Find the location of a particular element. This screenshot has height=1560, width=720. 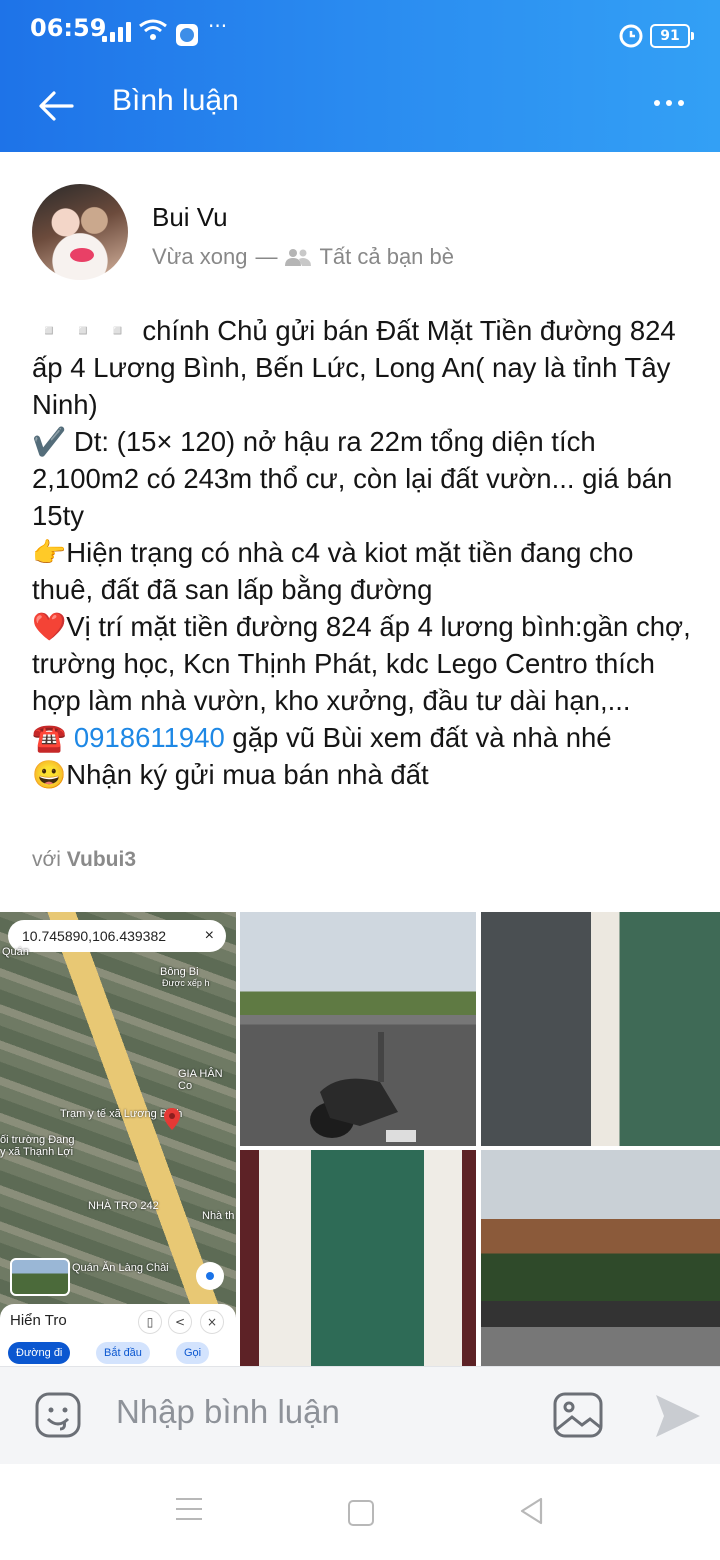

avatar is located at coordinates (80, 232).